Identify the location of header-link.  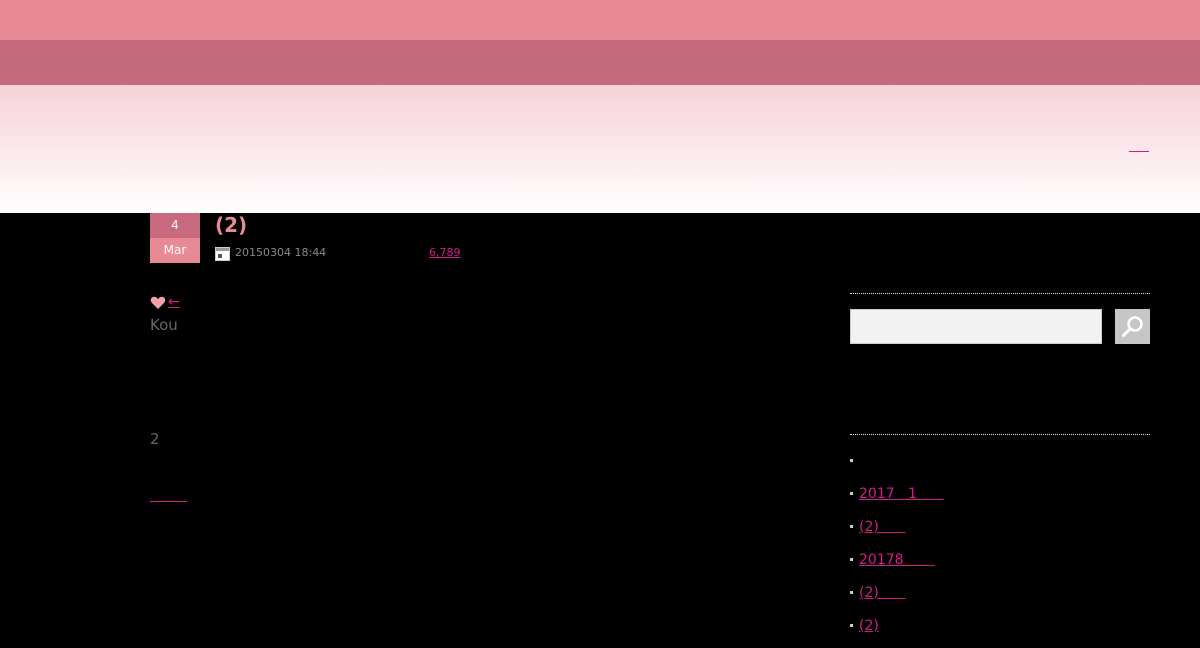
(1139, 151).